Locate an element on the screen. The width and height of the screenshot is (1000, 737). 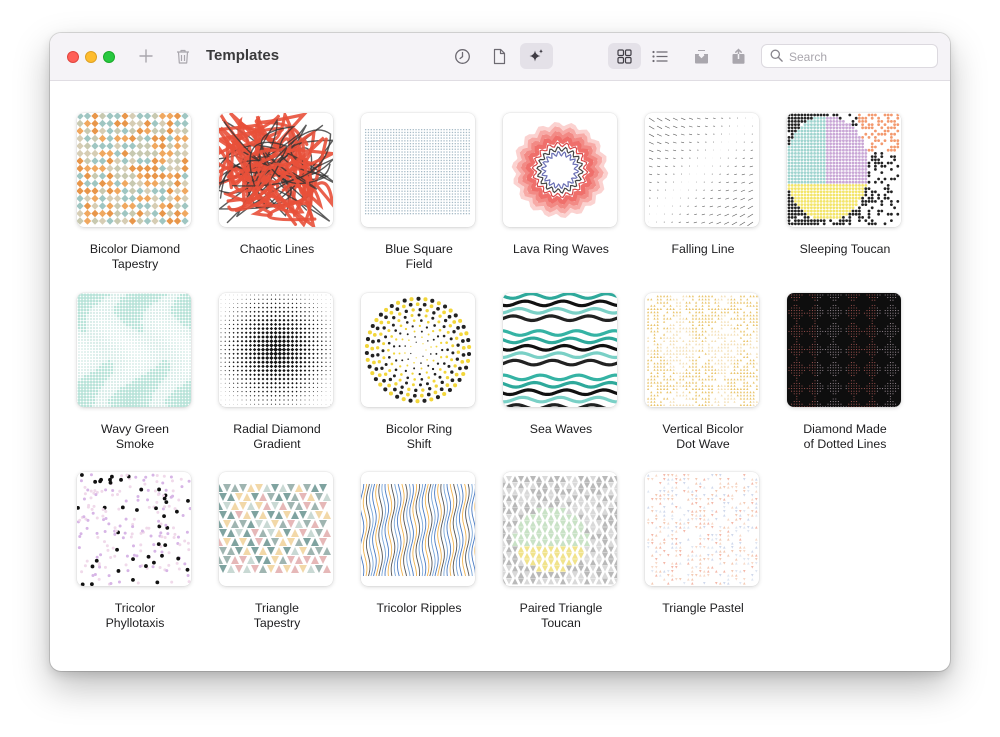
zoom-window-button is located at coordinates (109, 57).